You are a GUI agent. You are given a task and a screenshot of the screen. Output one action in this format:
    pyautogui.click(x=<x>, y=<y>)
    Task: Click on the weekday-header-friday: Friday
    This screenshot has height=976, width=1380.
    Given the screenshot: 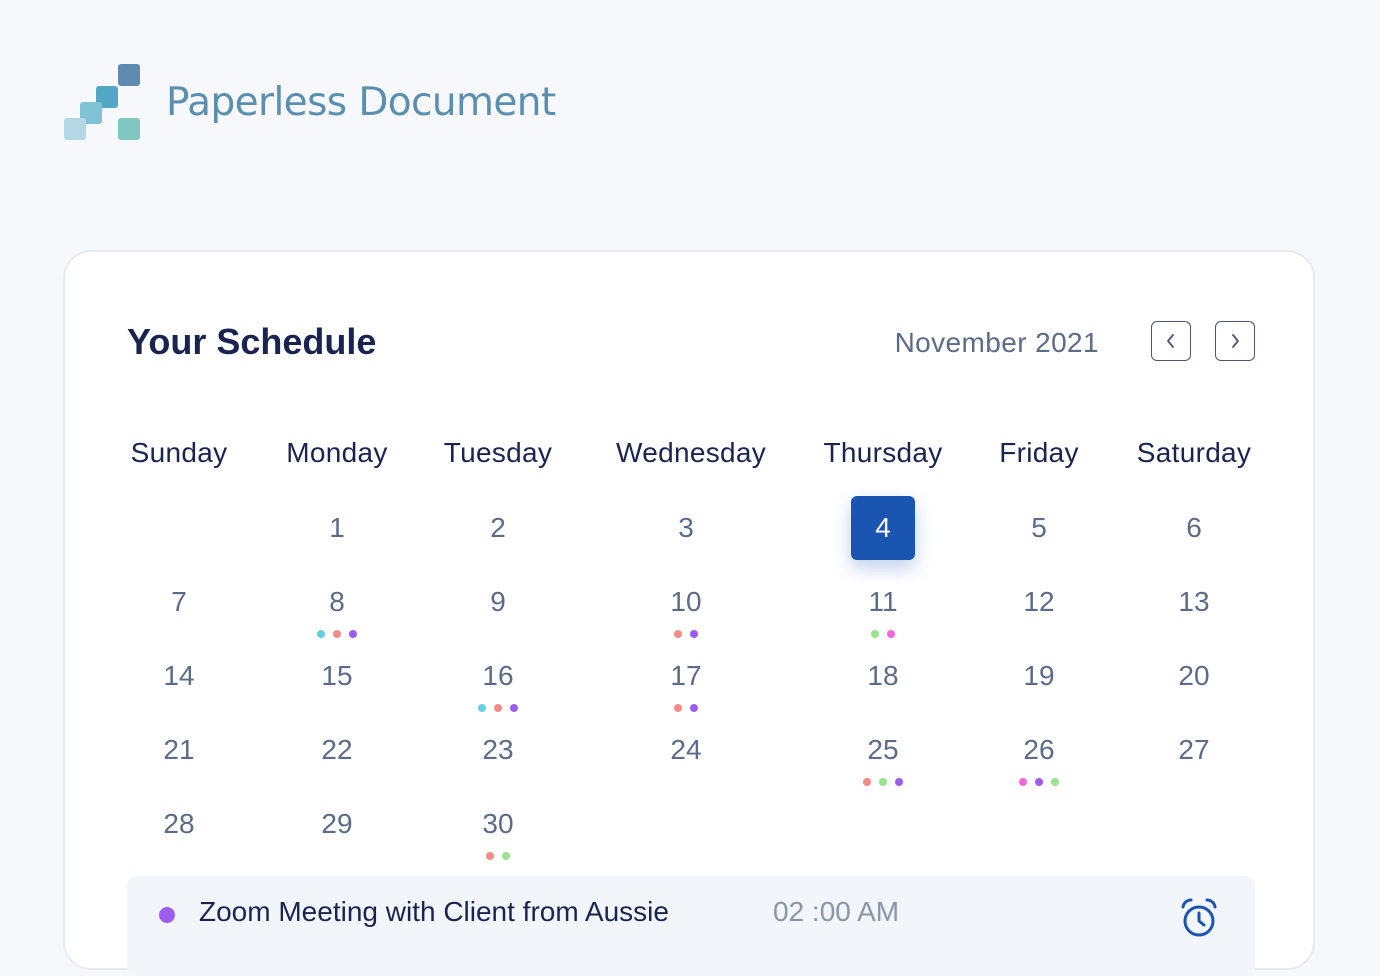 What is the action you would take?
    pyautogui.click(x=1039, y=452)
    